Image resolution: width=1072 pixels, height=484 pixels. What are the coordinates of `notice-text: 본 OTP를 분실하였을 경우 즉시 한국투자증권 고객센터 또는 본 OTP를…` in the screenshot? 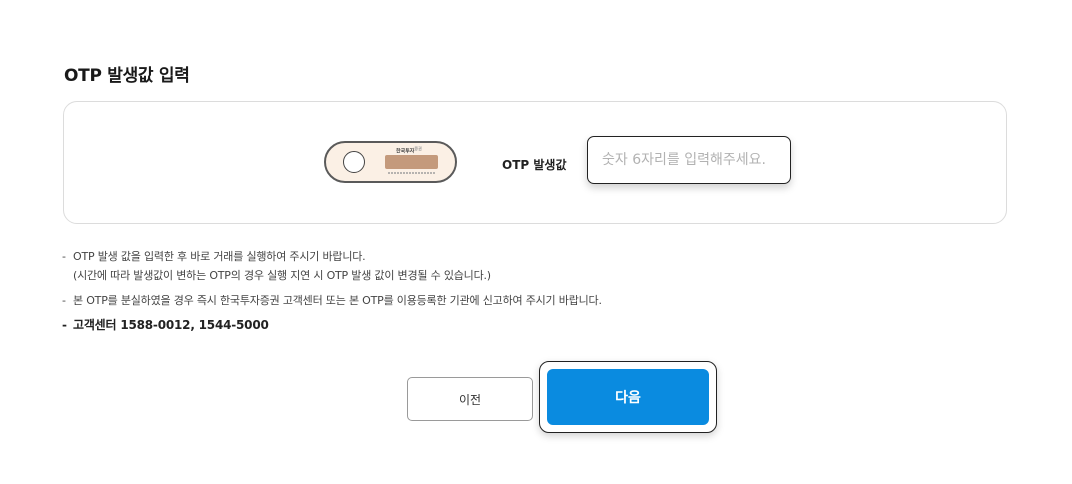 It's located at (337, 300).